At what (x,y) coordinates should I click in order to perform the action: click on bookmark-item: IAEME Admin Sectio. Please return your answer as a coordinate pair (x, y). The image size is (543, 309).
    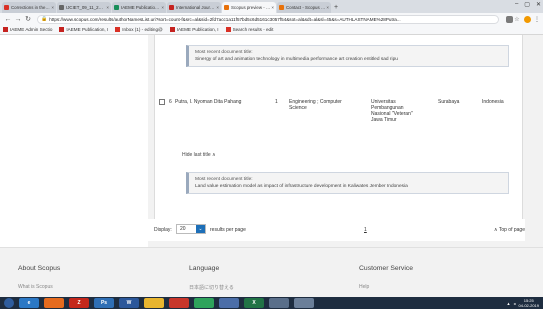
    Looking at the image, I should click on (27, 29).